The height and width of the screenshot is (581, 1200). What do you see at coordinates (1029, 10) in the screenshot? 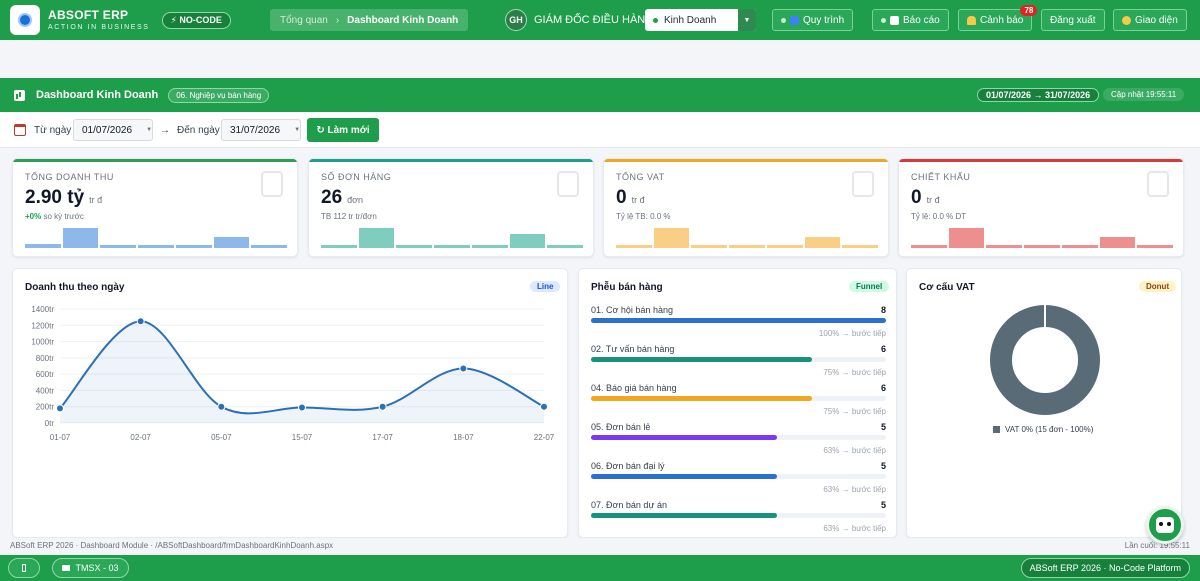
I see `alerts-count-badge: 78` at bounding box center [1029, 10].